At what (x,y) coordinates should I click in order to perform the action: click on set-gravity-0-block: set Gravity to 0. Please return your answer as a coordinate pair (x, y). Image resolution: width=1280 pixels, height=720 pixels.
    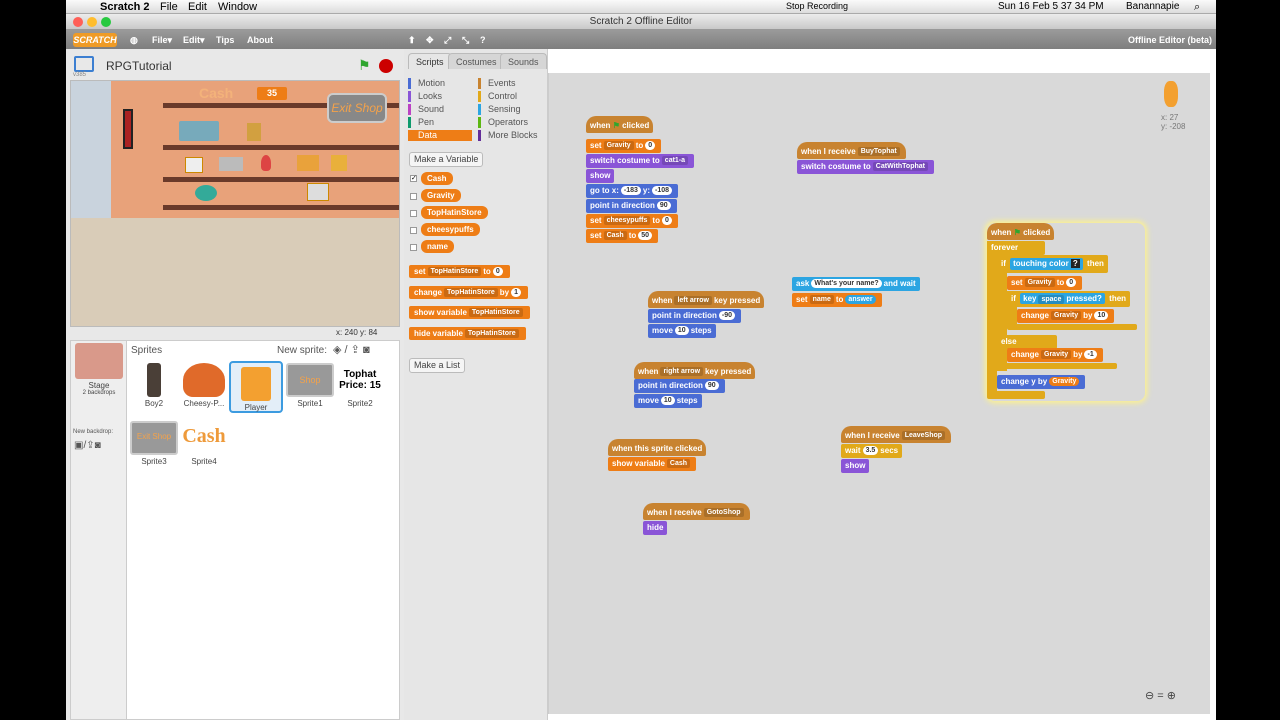
    Looking at the image, I should click on (1045, 283).